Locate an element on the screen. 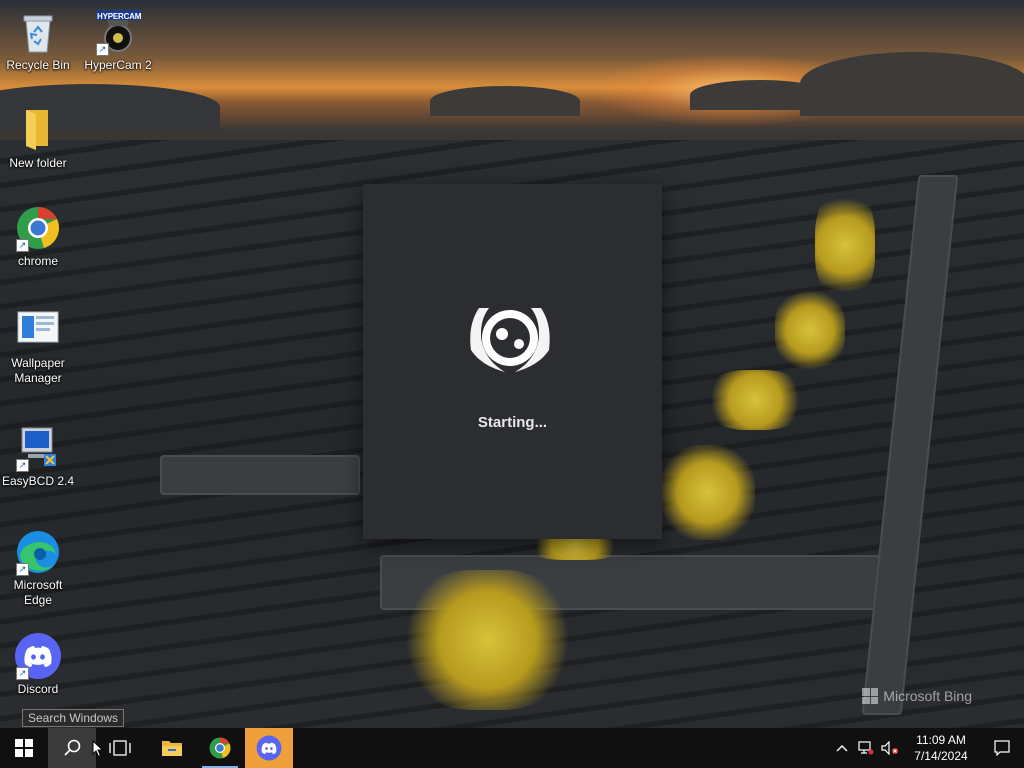 The height and width of the screenshot is (768, 1024). file-explorer-icon is located at coordinates (172, 748).